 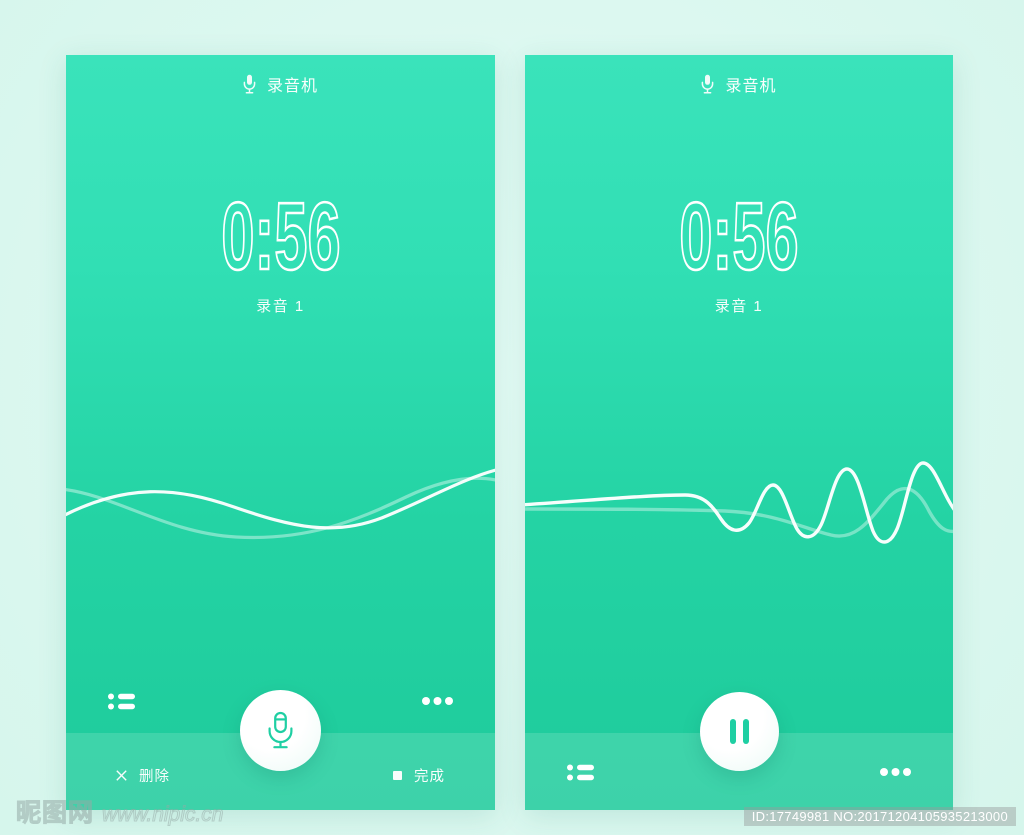 I want to click on close-icon, so click(x=121, y=775).